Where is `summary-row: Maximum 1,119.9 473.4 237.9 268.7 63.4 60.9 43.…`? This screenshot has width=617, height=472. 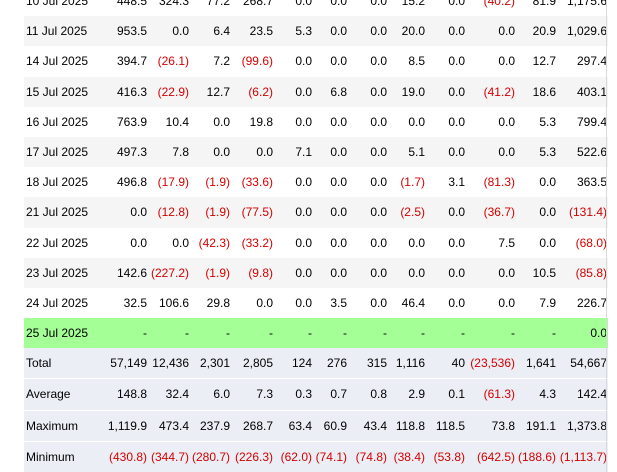 summary-row: Maximum 1,119.9 473.4 237.9 268.7 63.4 60.9 43.… is located at coordinates (316, 425).